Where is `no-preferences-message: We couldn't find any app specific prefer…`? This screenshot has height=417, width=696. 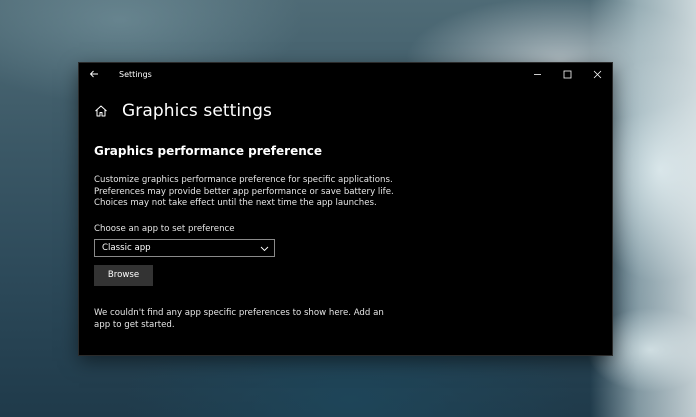 no-preferences-message: We couldn't find any app specific prefer… is located at coordinates (239, 319).